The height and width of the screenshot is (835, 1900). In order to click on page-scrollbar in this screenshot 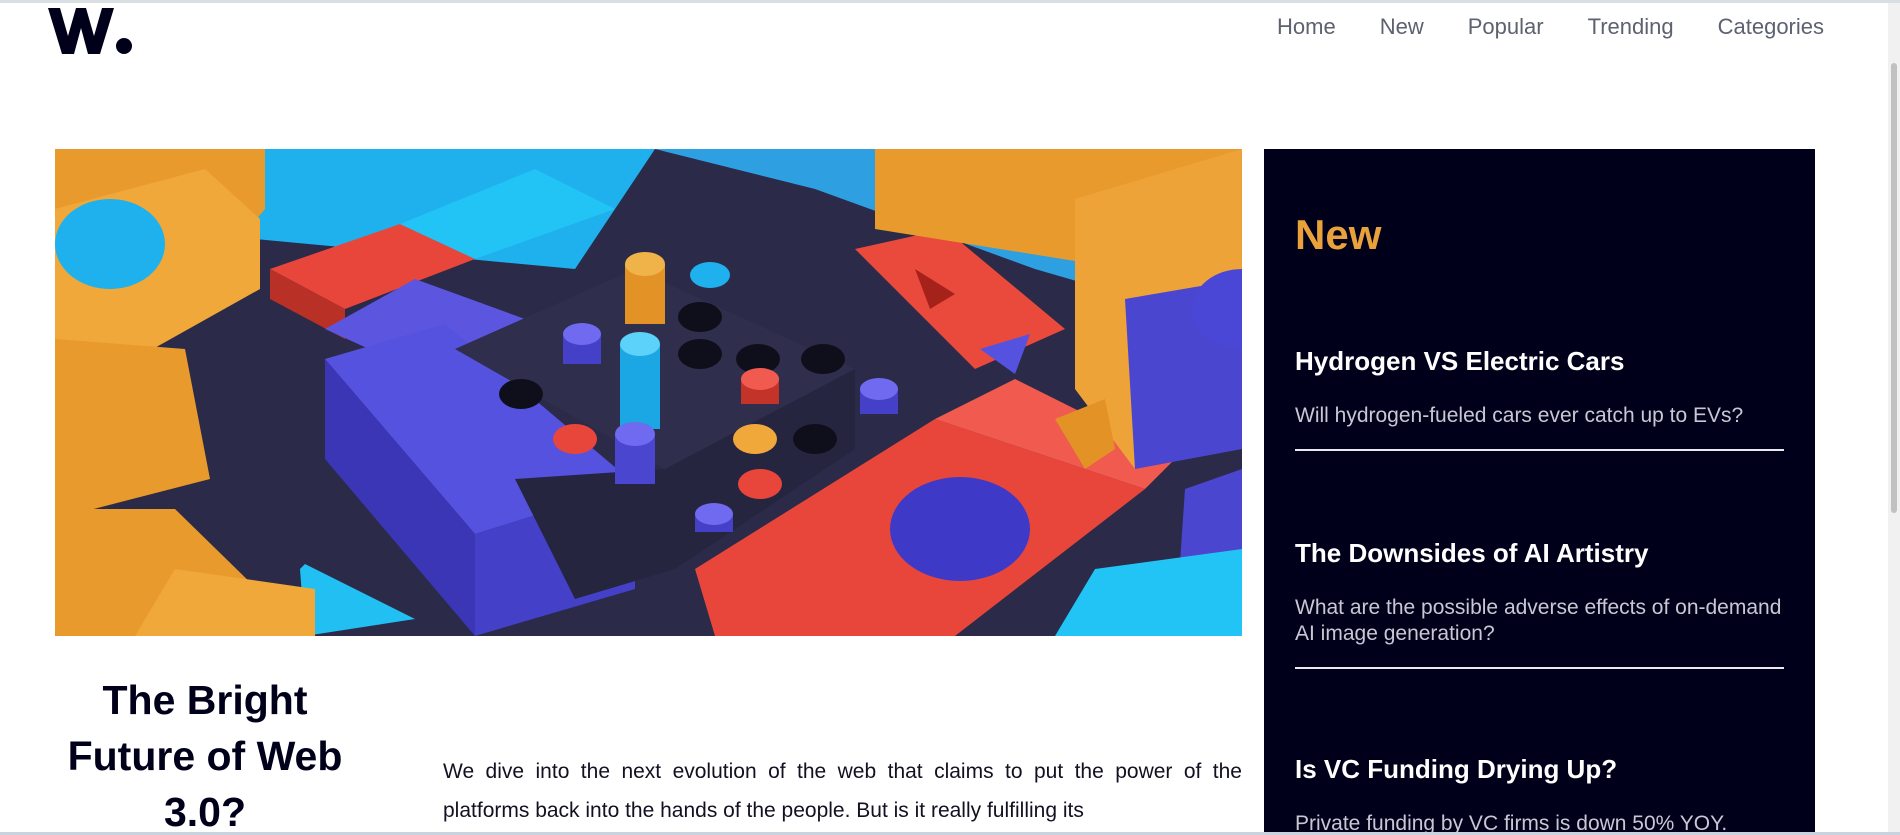, I will do `click(1894, 417)`.